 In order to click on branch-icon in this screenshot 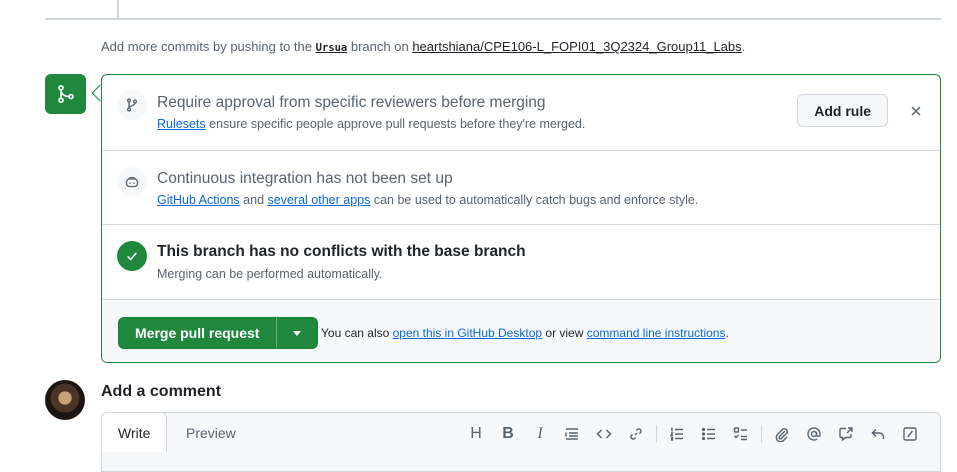, I will do `click(132, 105)`.